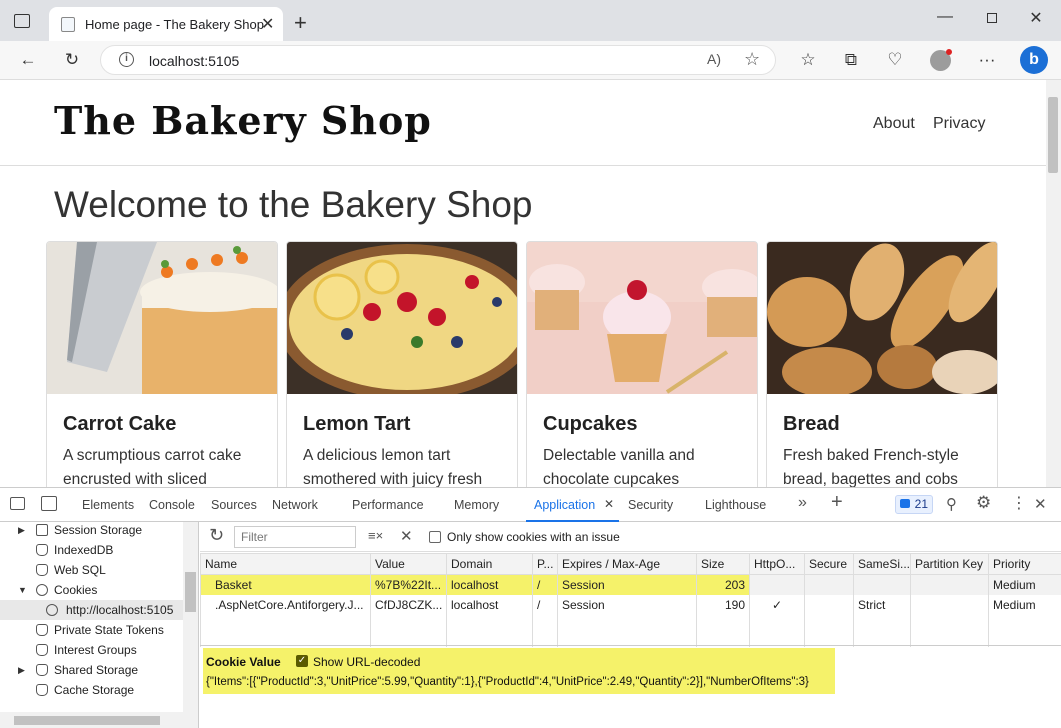  What do you see at coordinates (987, 60) in the screenshot?
I see `more-icon: ···` at bounding box center [987, 60].